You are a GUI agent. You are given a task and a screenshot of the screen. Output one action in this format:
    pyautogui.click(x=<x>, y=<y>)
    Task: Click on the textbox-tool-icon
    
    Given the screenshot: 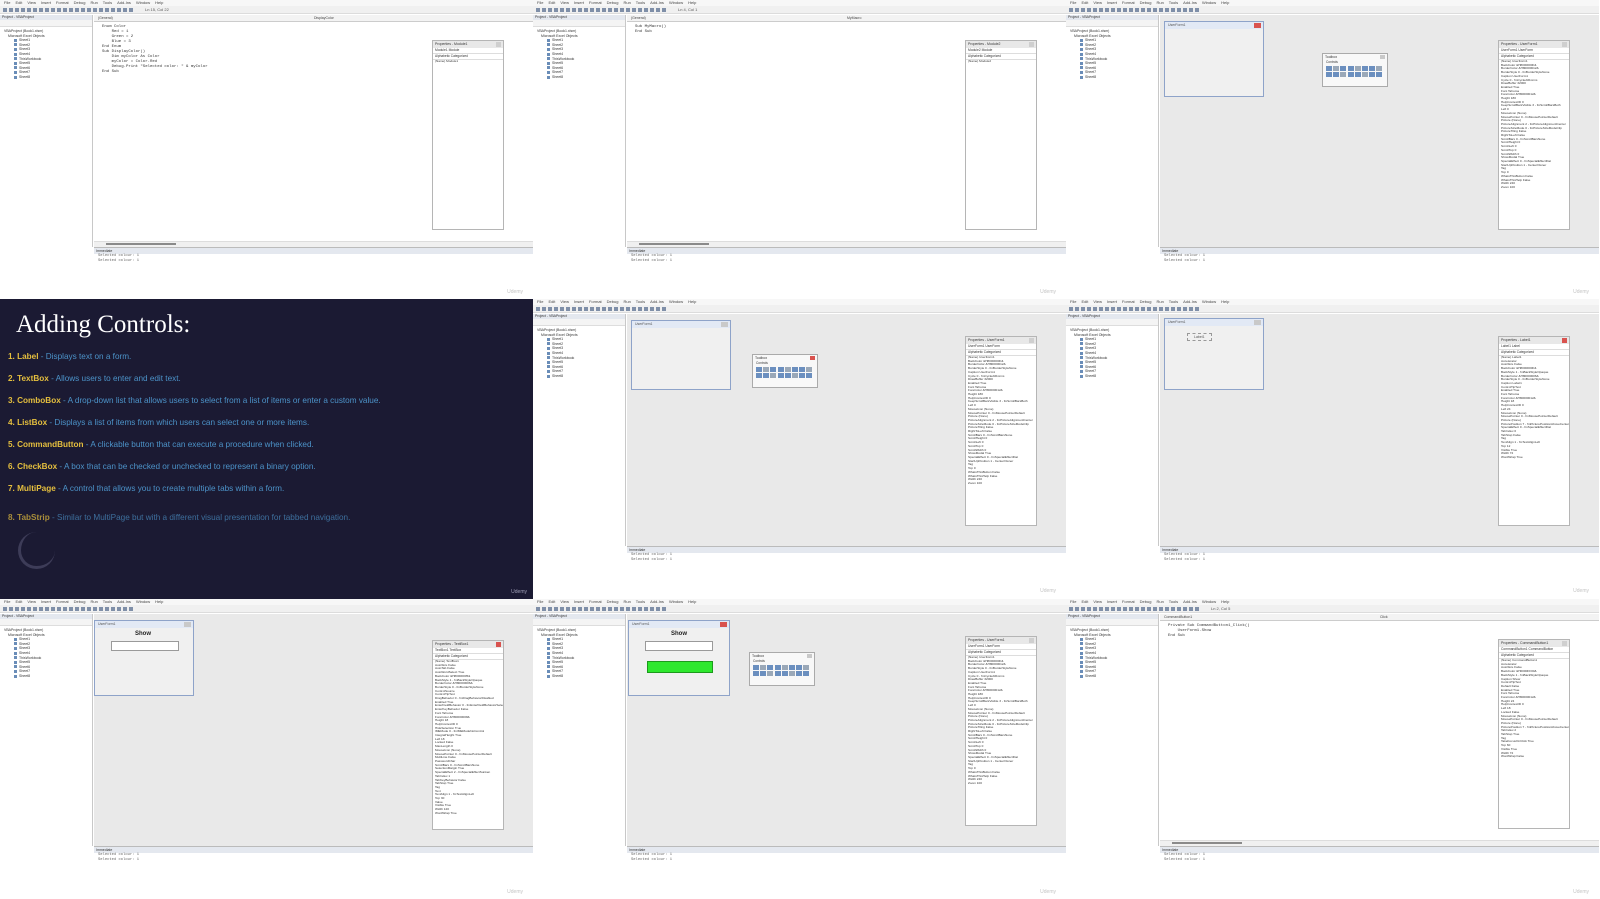 What is the action you would take?
    pyautogui.click(x=770, y=667)
    